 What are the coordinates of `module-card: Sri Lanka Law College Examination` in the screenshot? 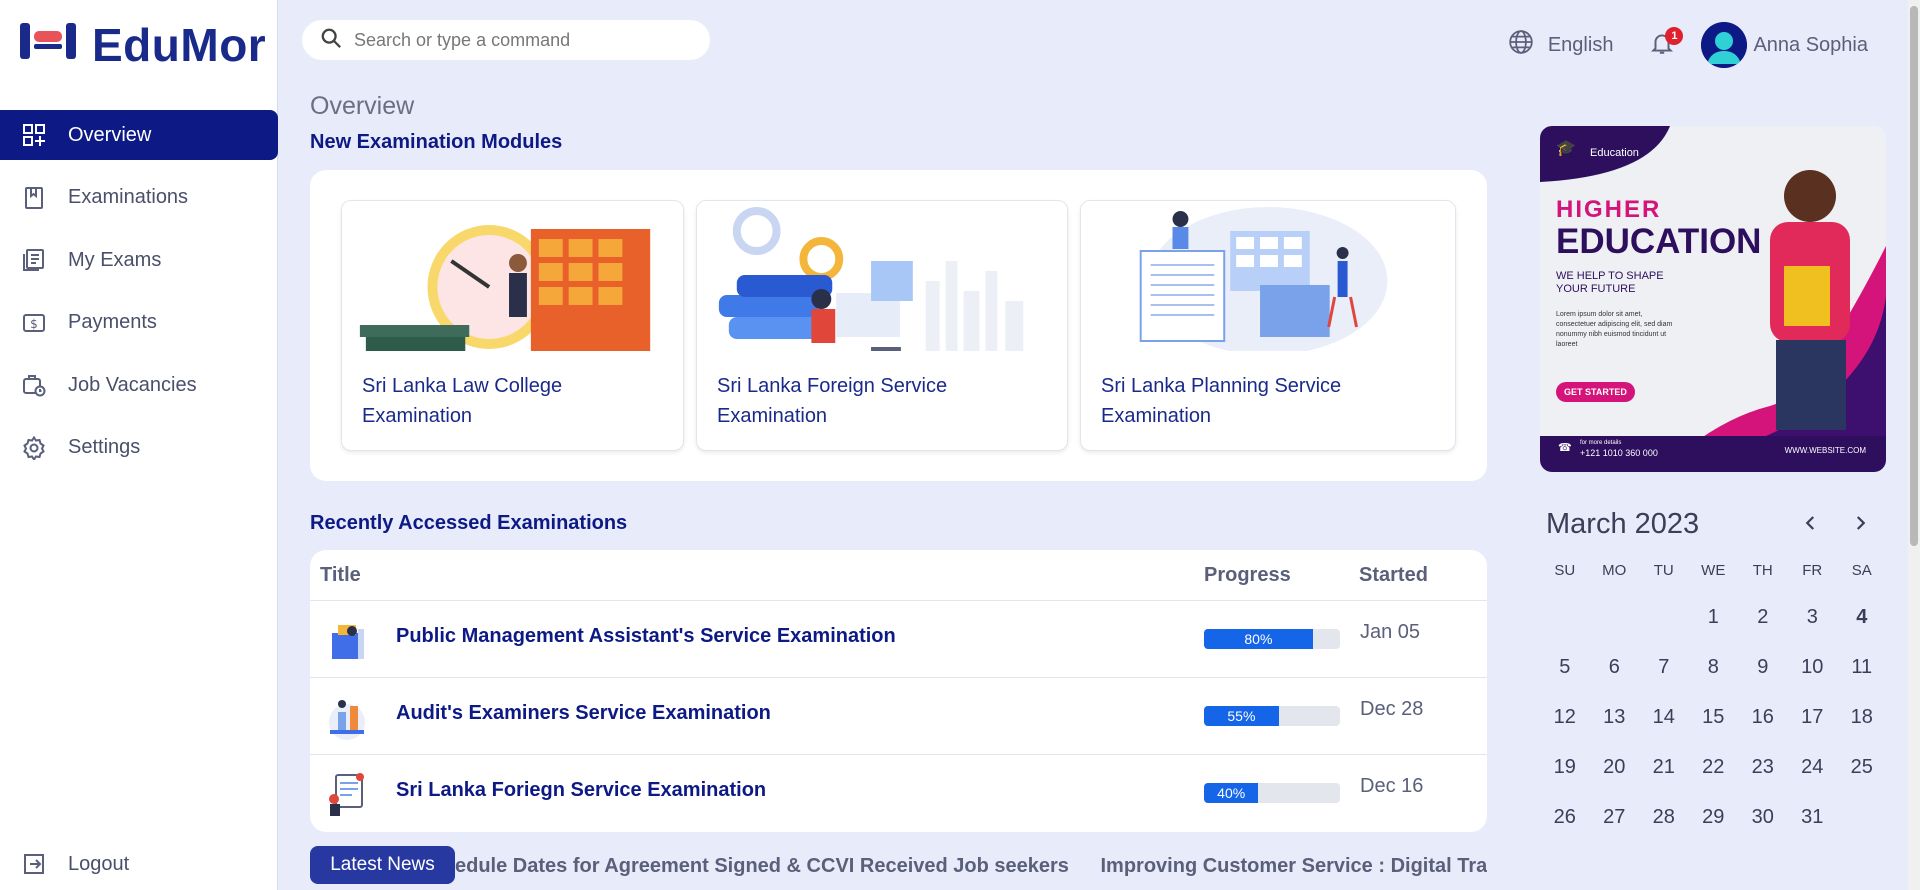 It's located at (512, 325).